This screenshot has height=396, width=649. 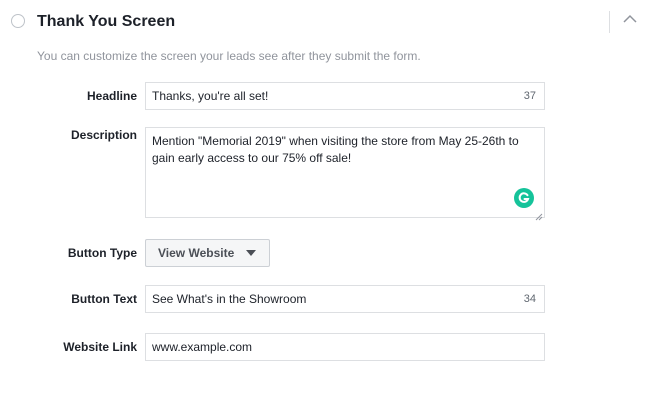 What do you see at coordinates (529, 96) in the screenshot?
I see `headline-char-count: 37` at bounding box center [529, 96].